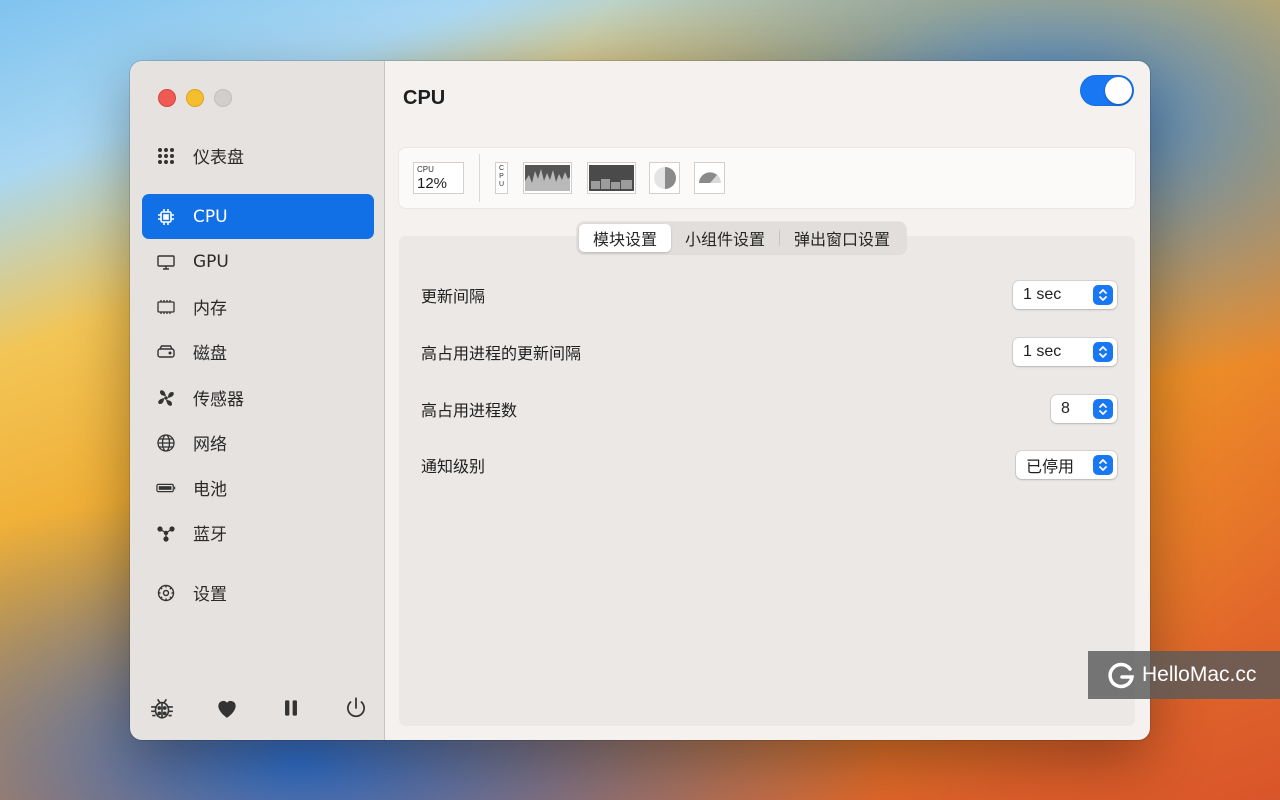  What do you see at coordinates (210, 595) in the screenshot?
I see `sidebar-item-label: 设置` at bounding box center [210, 595].